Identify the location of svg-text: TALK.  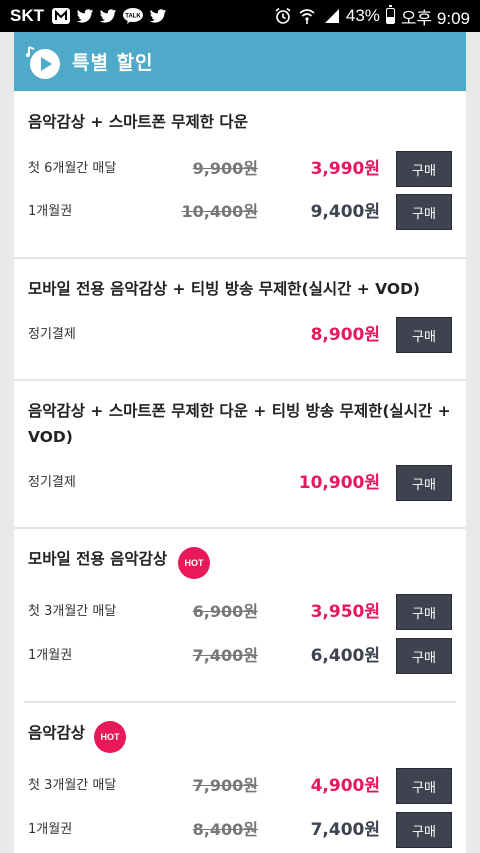
(133, 17).